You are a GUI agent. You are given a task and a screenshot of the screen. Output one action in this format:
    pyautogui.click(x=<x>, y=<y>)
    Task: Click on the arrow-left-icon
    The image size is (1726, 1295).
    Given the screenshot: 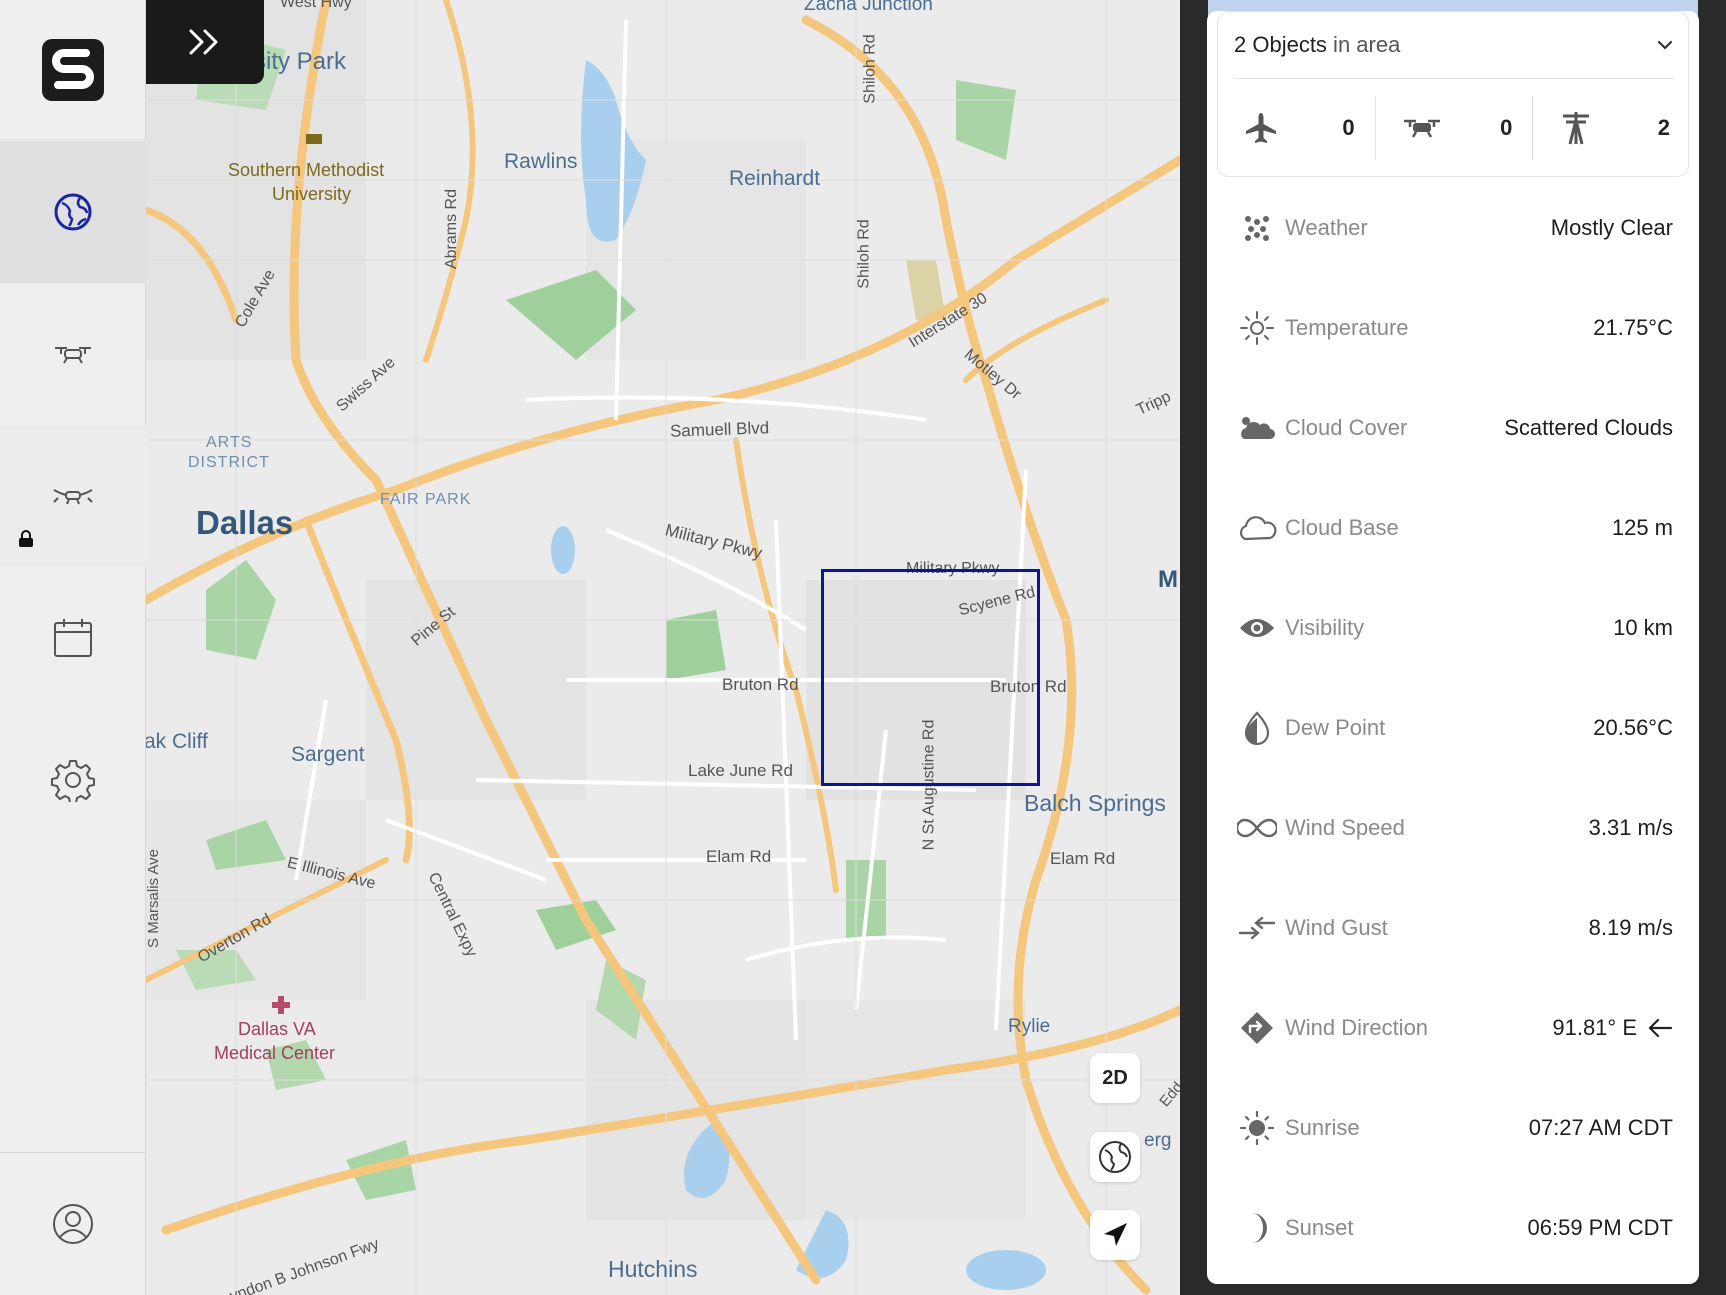 What is the action you would take?
    pyautogui.click(x=1660, y=1028)
    